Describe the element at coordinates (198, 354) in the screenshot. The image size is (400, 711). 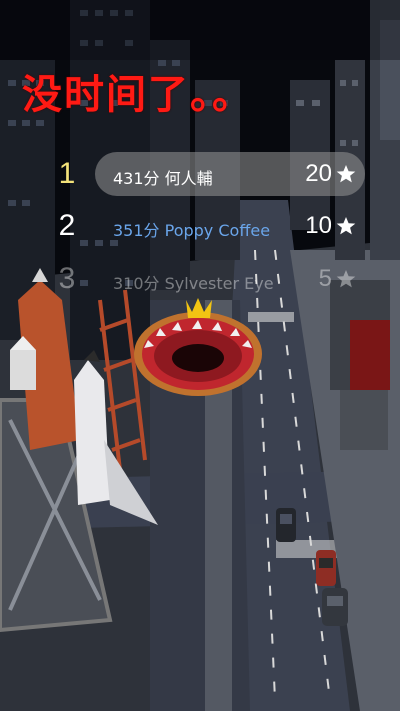
I see `player-hole` at that location.